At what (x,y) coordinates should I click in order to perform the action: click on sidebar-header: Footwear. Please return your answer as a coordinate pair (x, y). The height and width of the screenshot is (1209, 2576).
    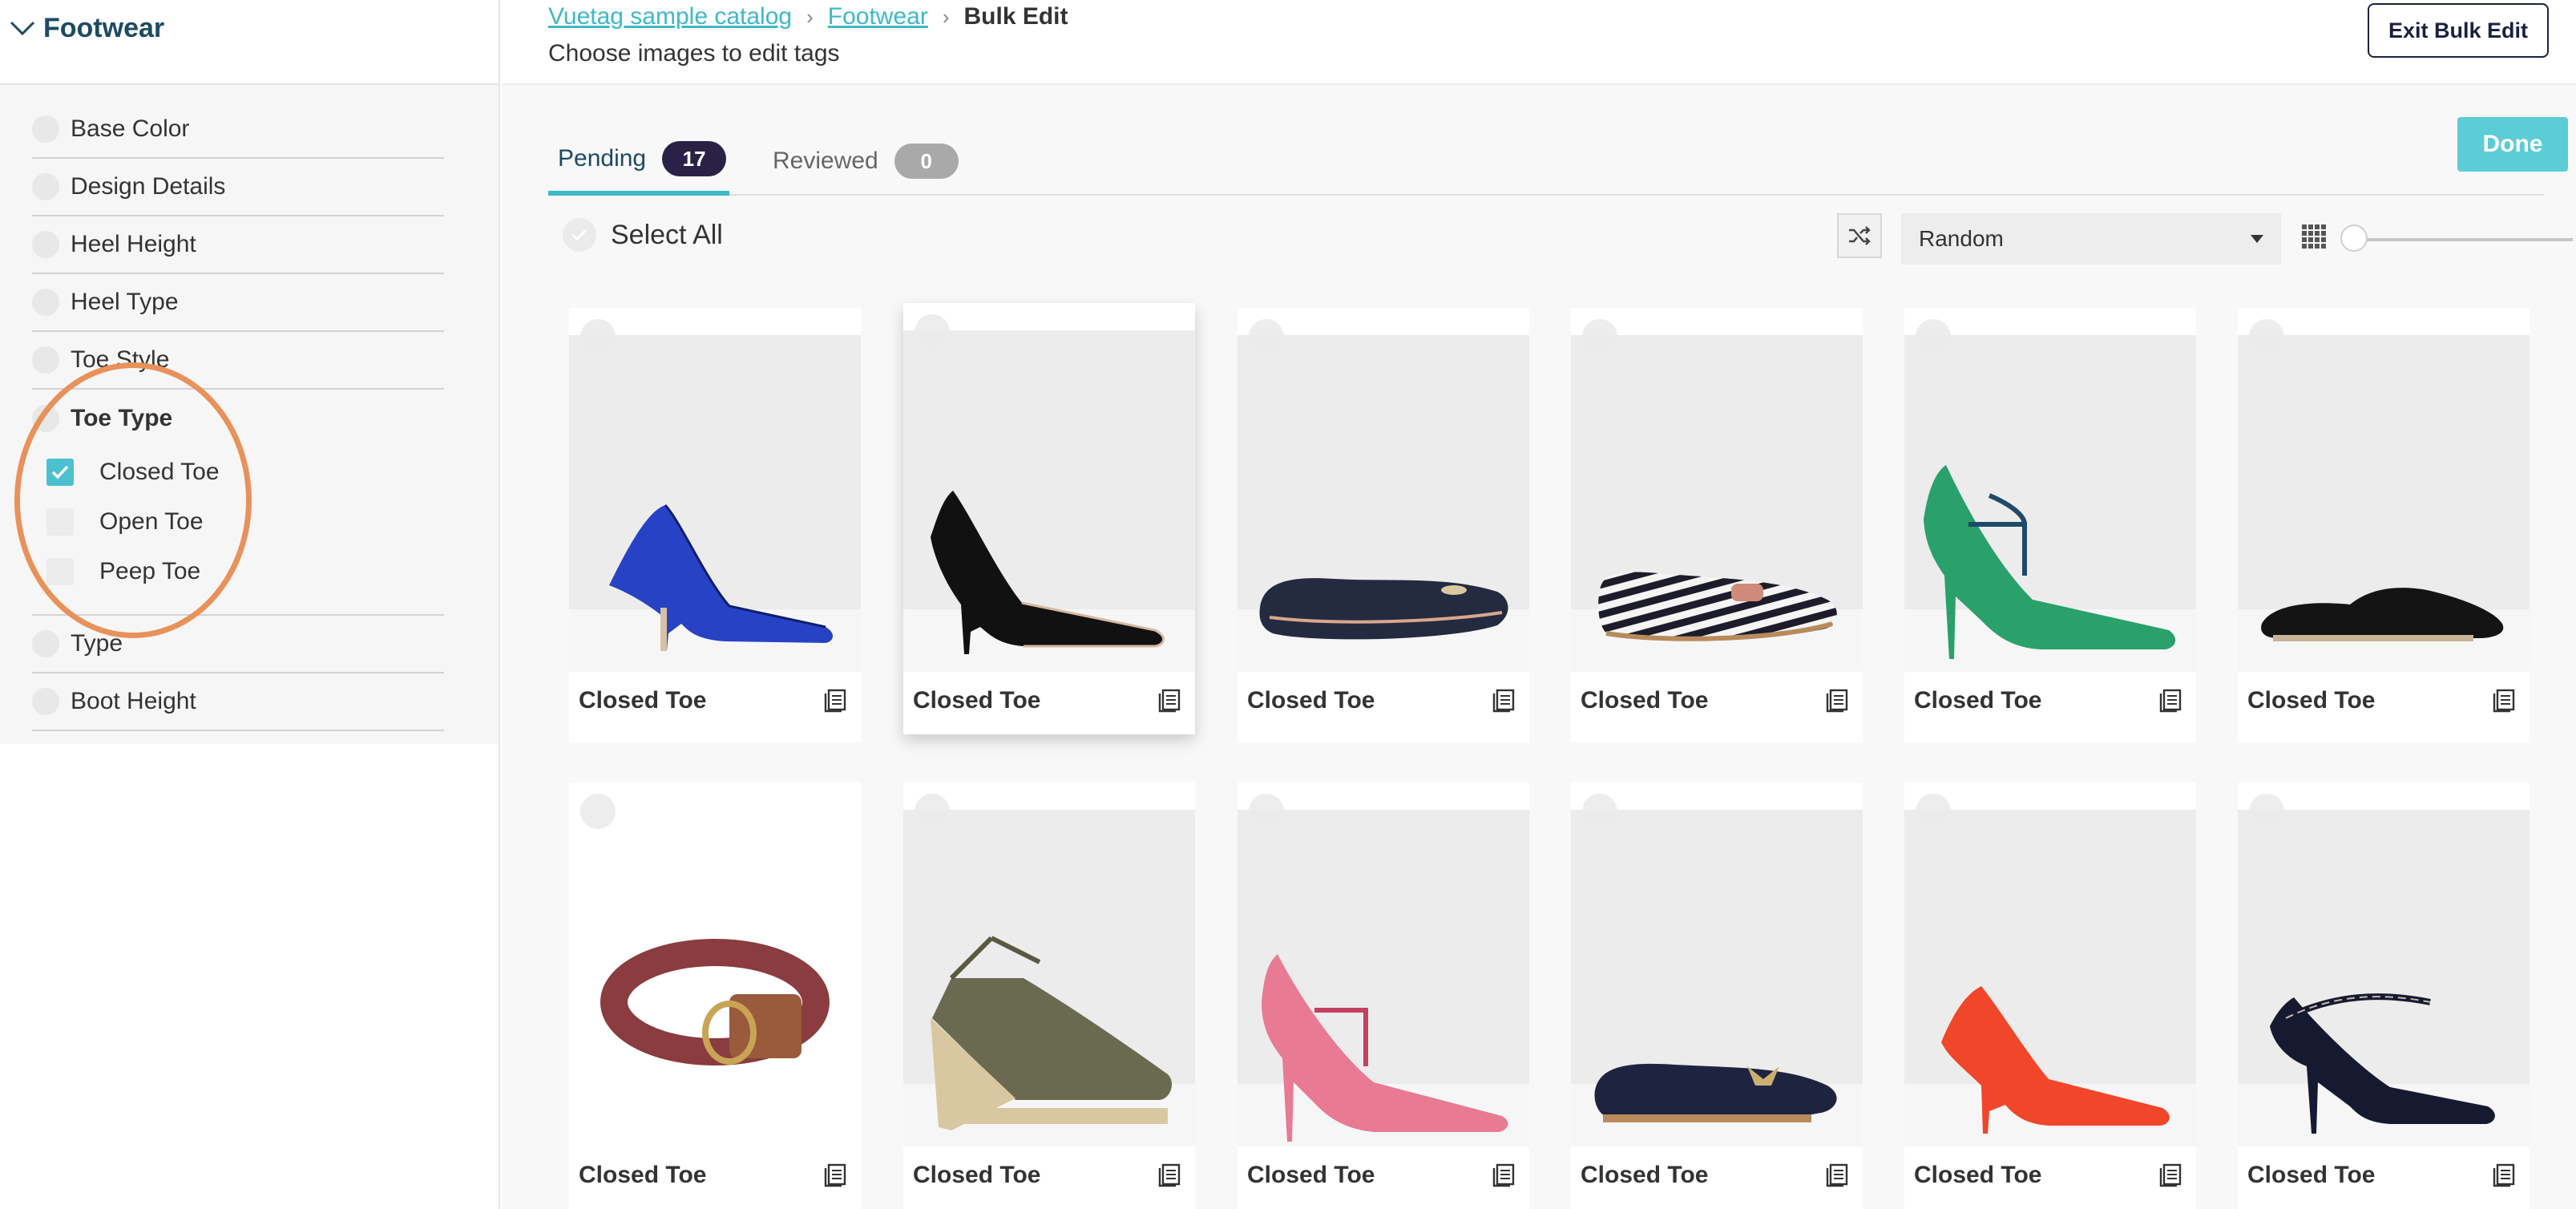
    Looking at the image, I should click on (250, 42).